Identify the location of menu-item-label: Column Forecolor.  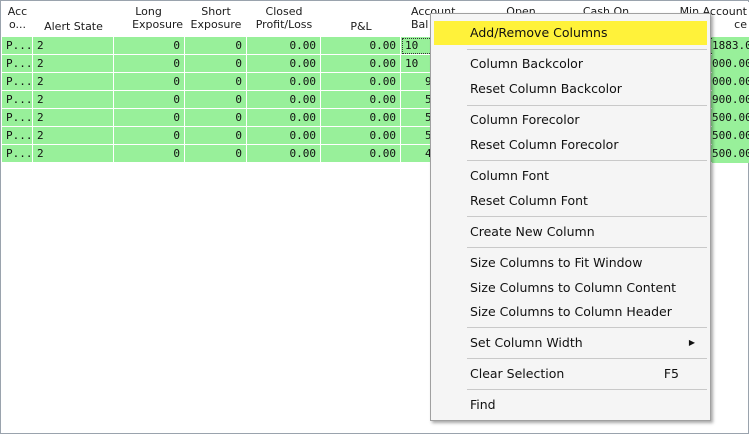
(525, 119).